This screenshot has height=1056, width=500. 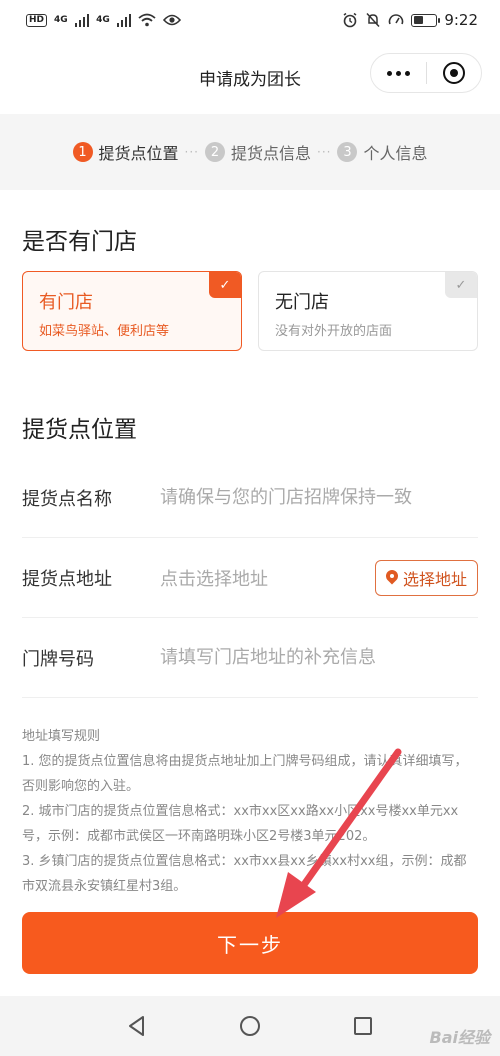 I want to click on mute-bell-icon, so click(x=373, y=20).